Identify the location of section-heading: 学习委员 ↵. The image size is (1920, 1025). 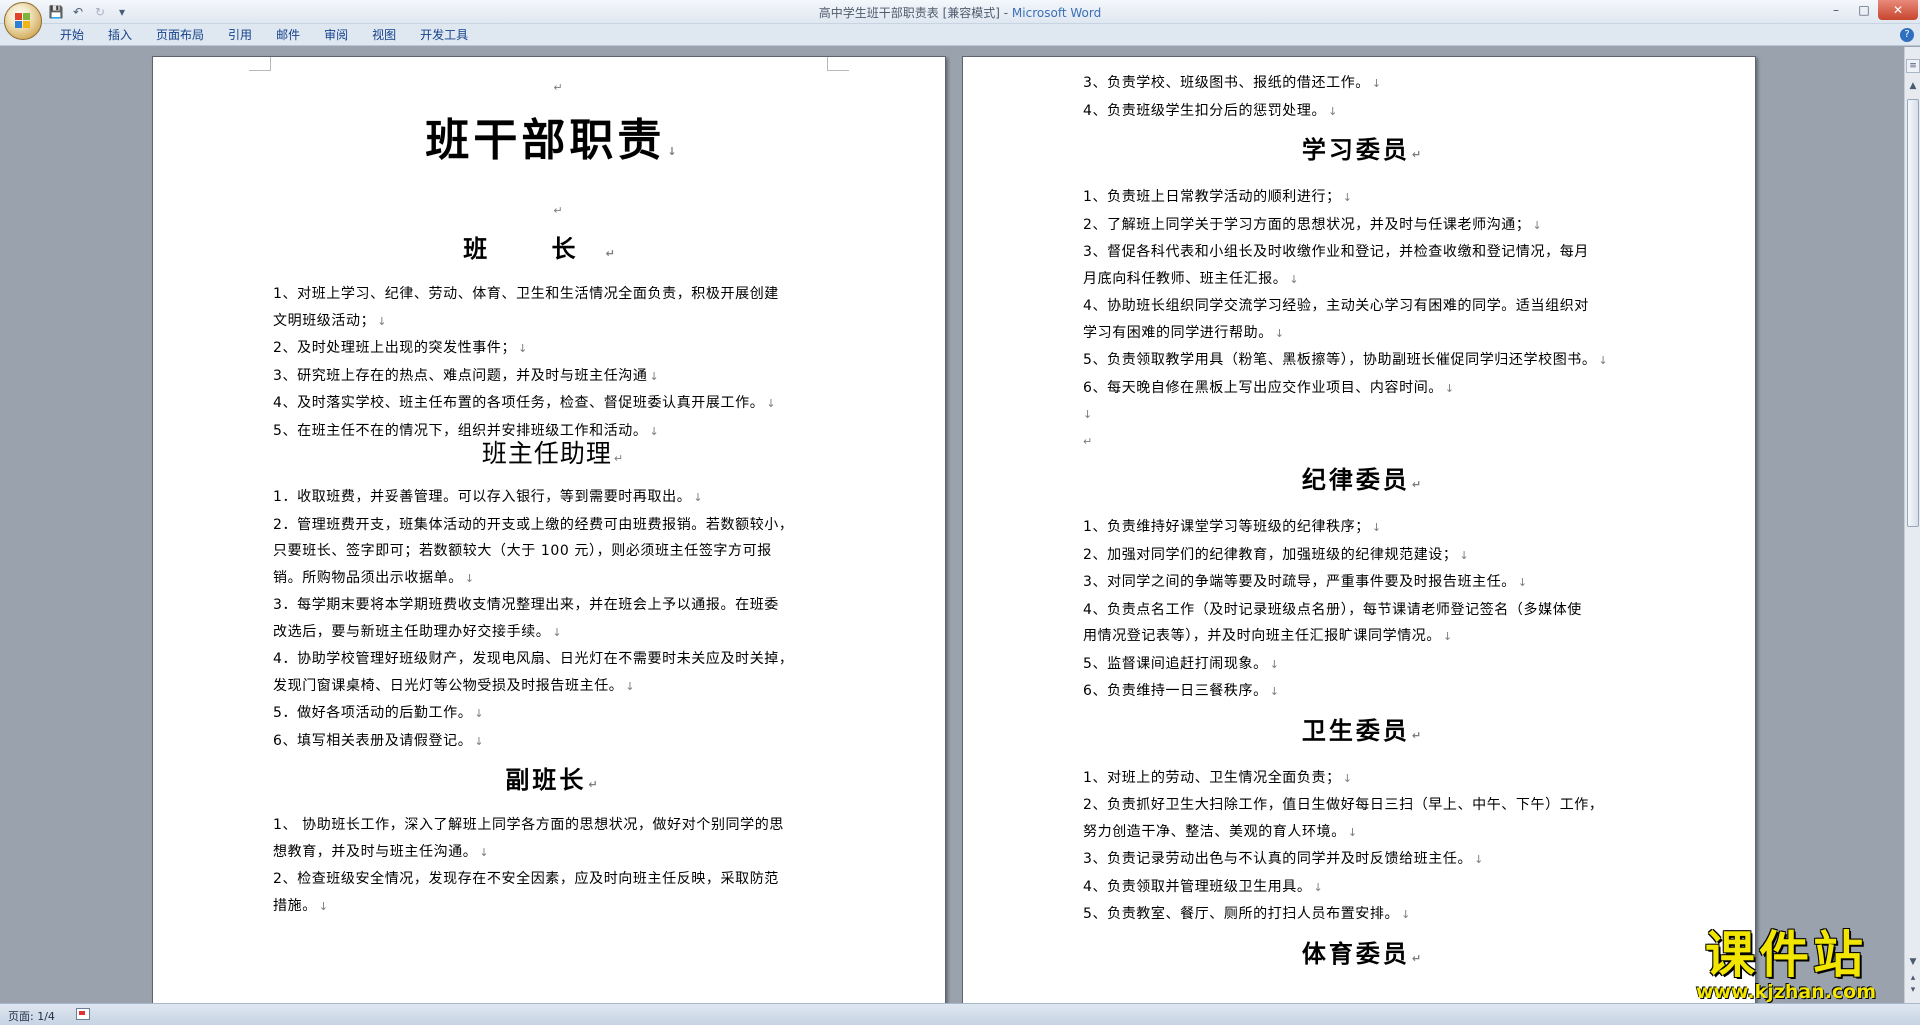
(1363, 152).